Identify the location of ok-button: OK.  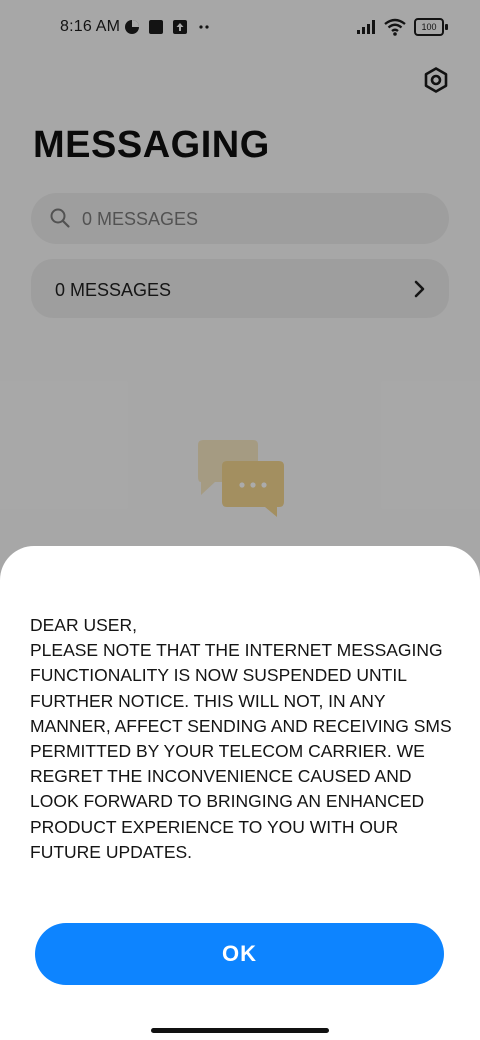
(239, 954).